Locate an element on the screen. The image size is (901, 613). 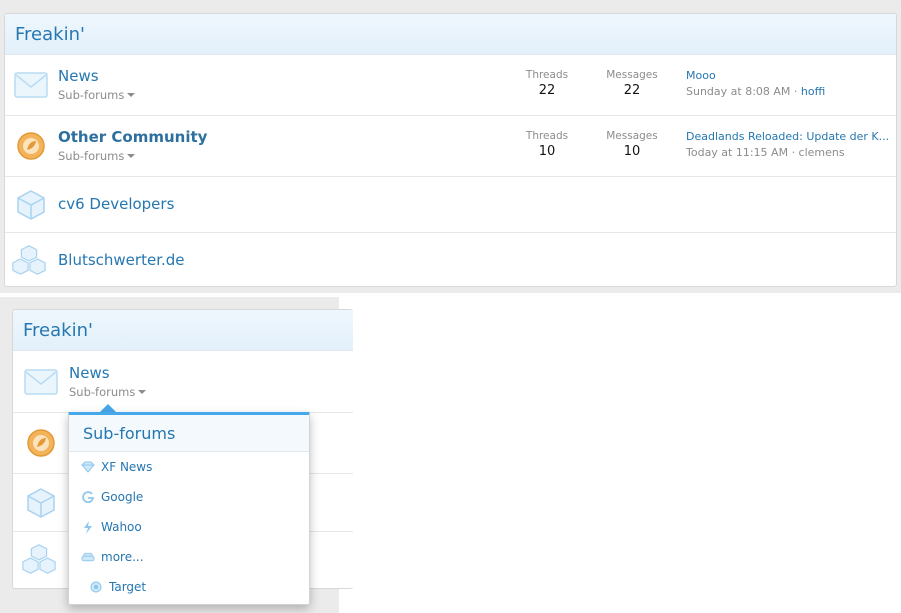
couch-icon is located at coordinates (88, 557).